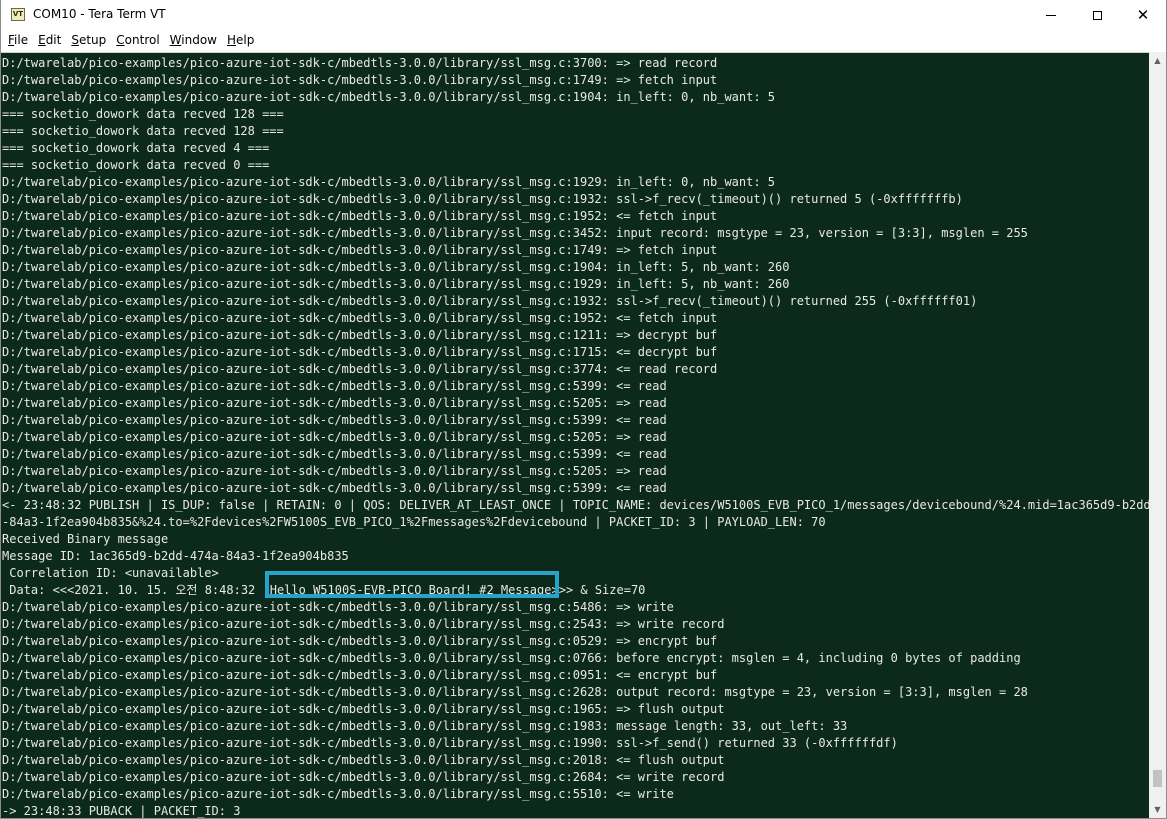  What do you see at coordinates (136, 148) in the screenshot?
I see `terminal-line: === socketio_dowork data recved 4 ===` at bounding box center [136, 148].